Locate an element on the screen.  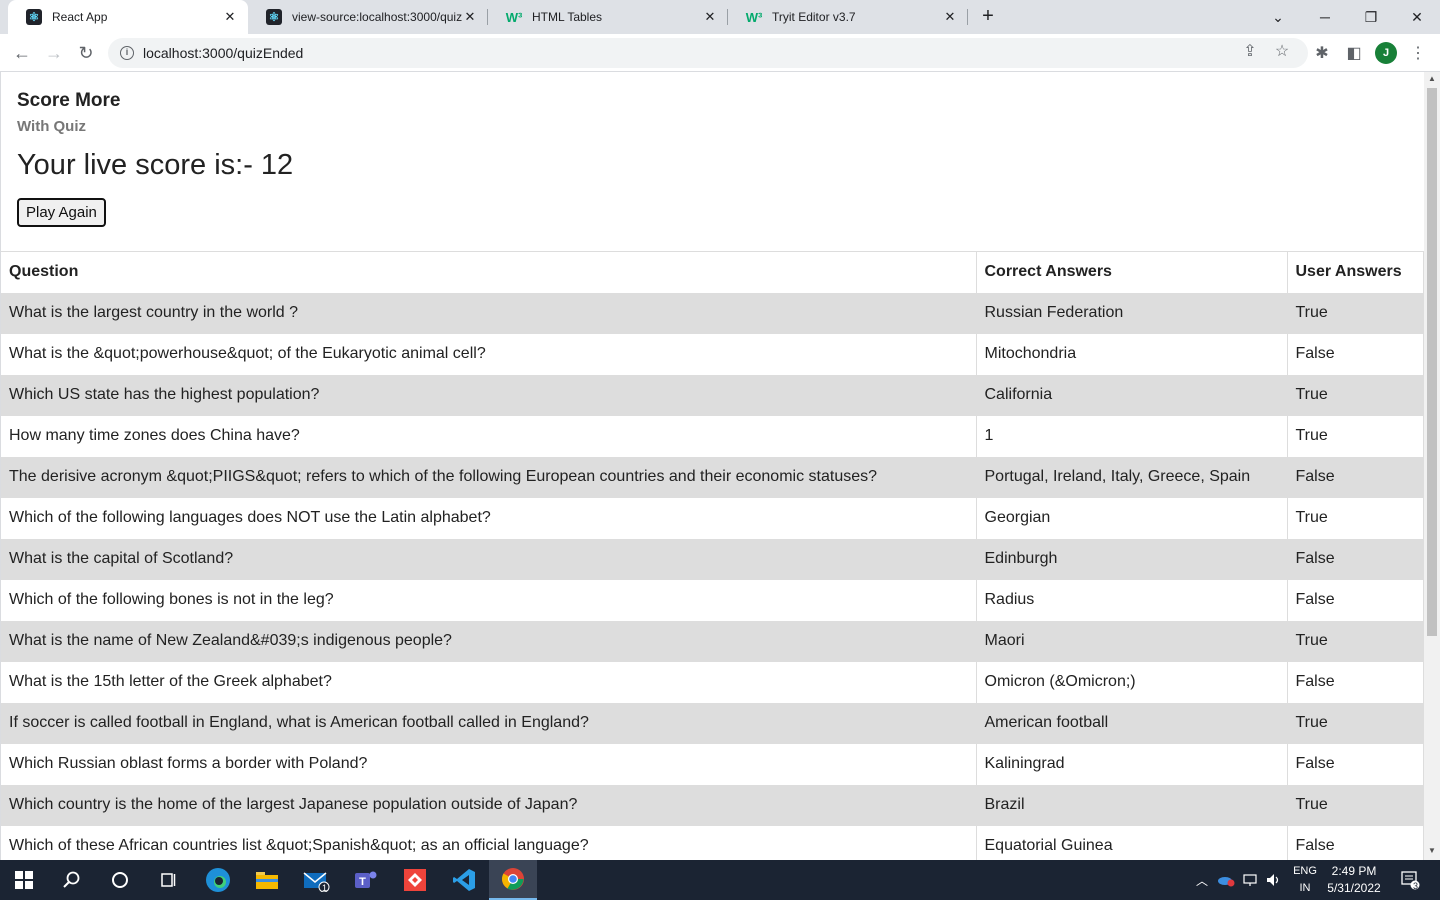
tab-react-app: ⚛ React App ✕ is located at coordinates (128, 17).